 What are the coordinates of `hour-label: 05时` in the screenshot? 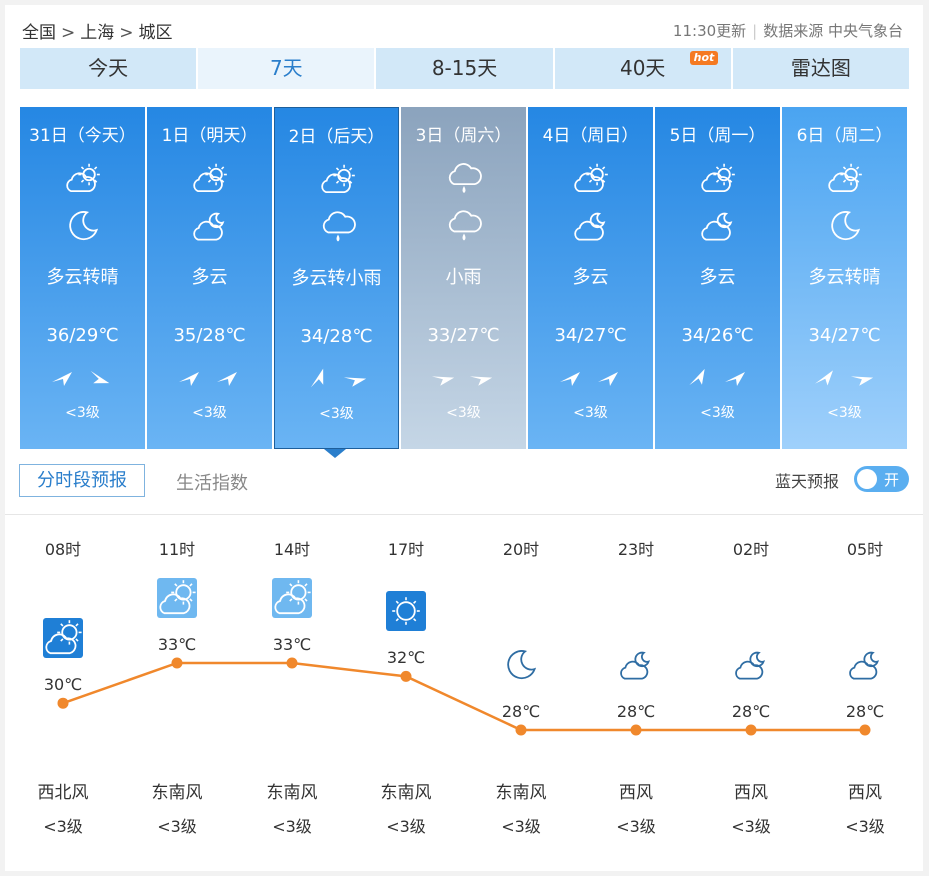 It's located at (865, 549).